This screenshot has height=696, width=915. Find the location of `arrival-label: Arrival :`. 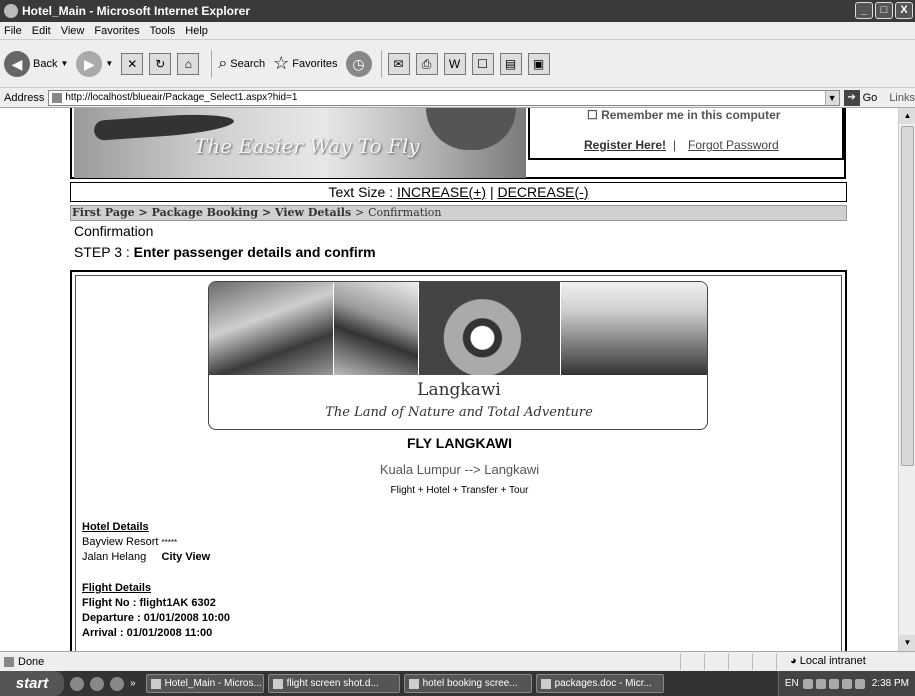

arrival-label: Arrival : is located at coordinates (103, 633).